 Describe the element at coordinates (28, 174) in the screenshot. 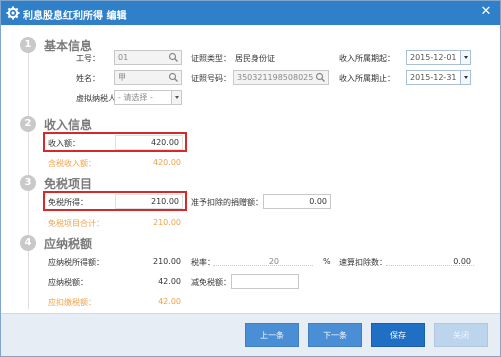

I see `step-timeline` at that location.